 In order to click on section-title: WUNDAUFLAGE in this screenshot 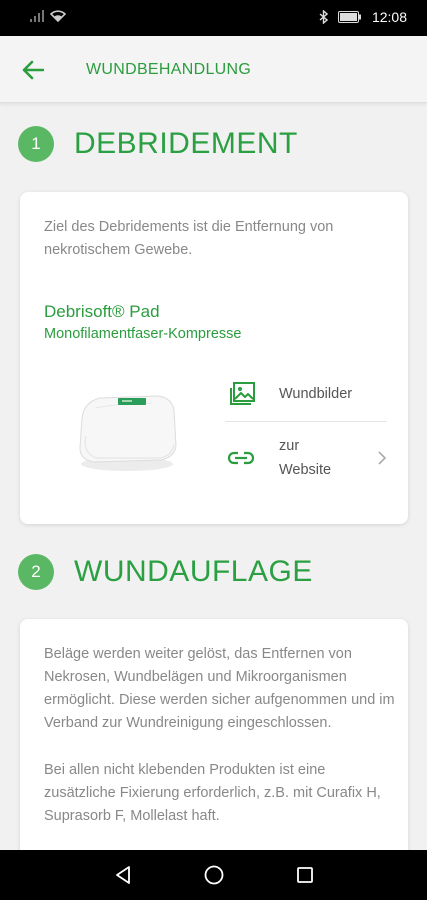, I will do `click(193, 571)`.